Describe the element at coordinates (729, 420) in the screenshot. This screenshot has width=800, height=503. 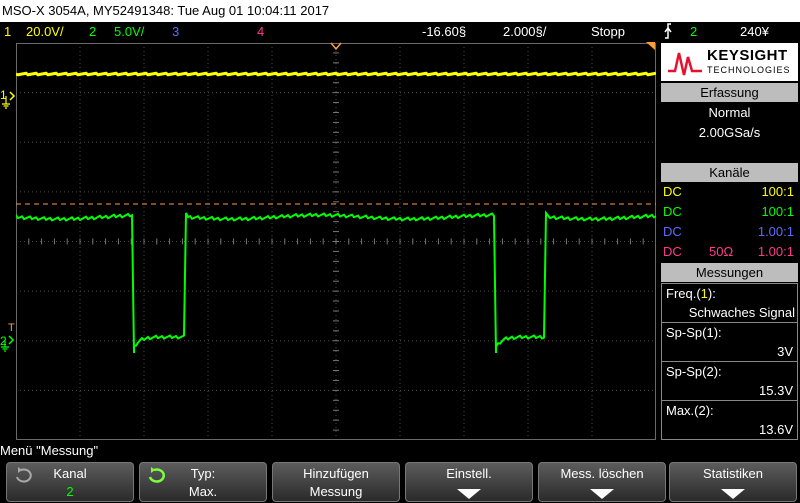
I see `meas-max2-box: Max.(2): 13.6V` at that location.